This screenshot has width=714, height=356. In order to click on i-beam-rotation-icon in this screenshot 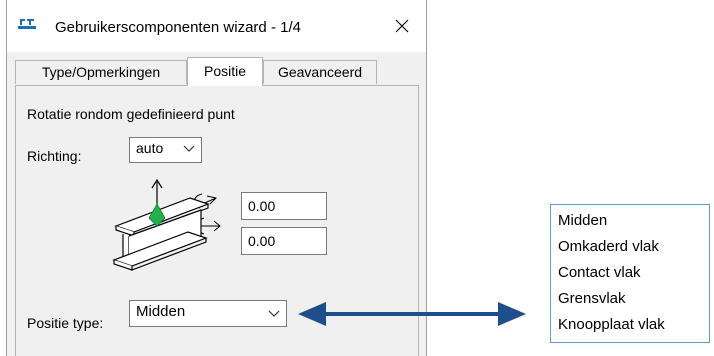, I will do `click(166, 224)`.